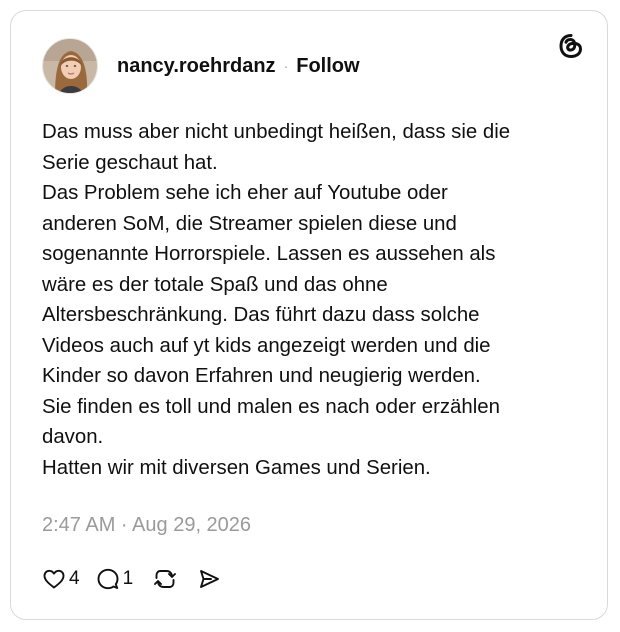  I want to click on action-bar: 4 1, so click(131, 579).